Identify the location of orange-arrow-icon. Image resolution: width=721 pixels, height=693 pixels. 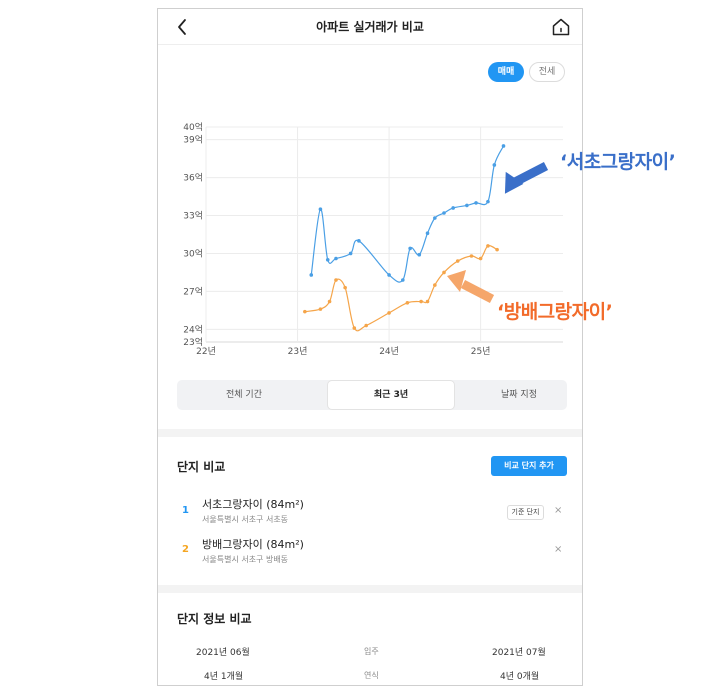
(471, 286).